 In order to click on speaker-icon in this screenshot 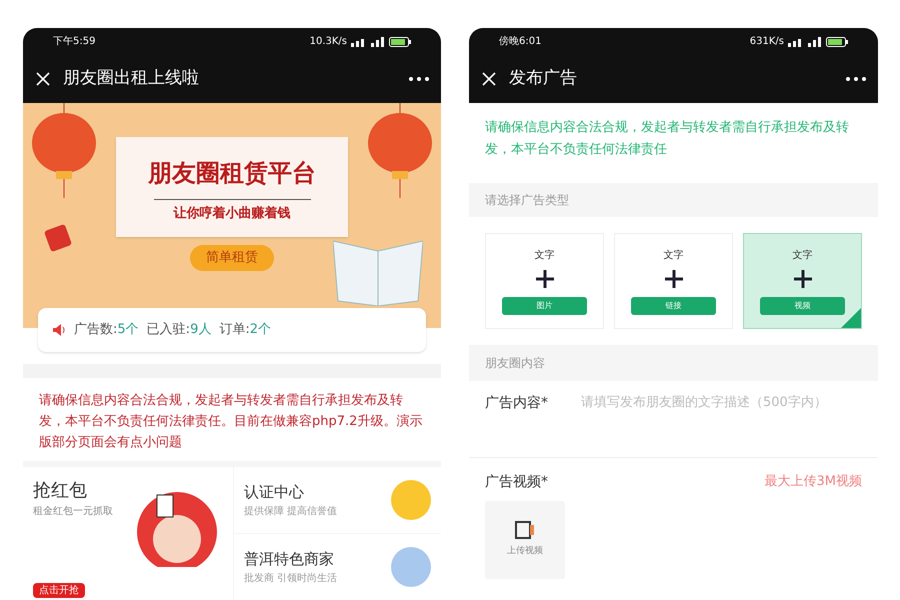, I will do `click(59, 330)`.